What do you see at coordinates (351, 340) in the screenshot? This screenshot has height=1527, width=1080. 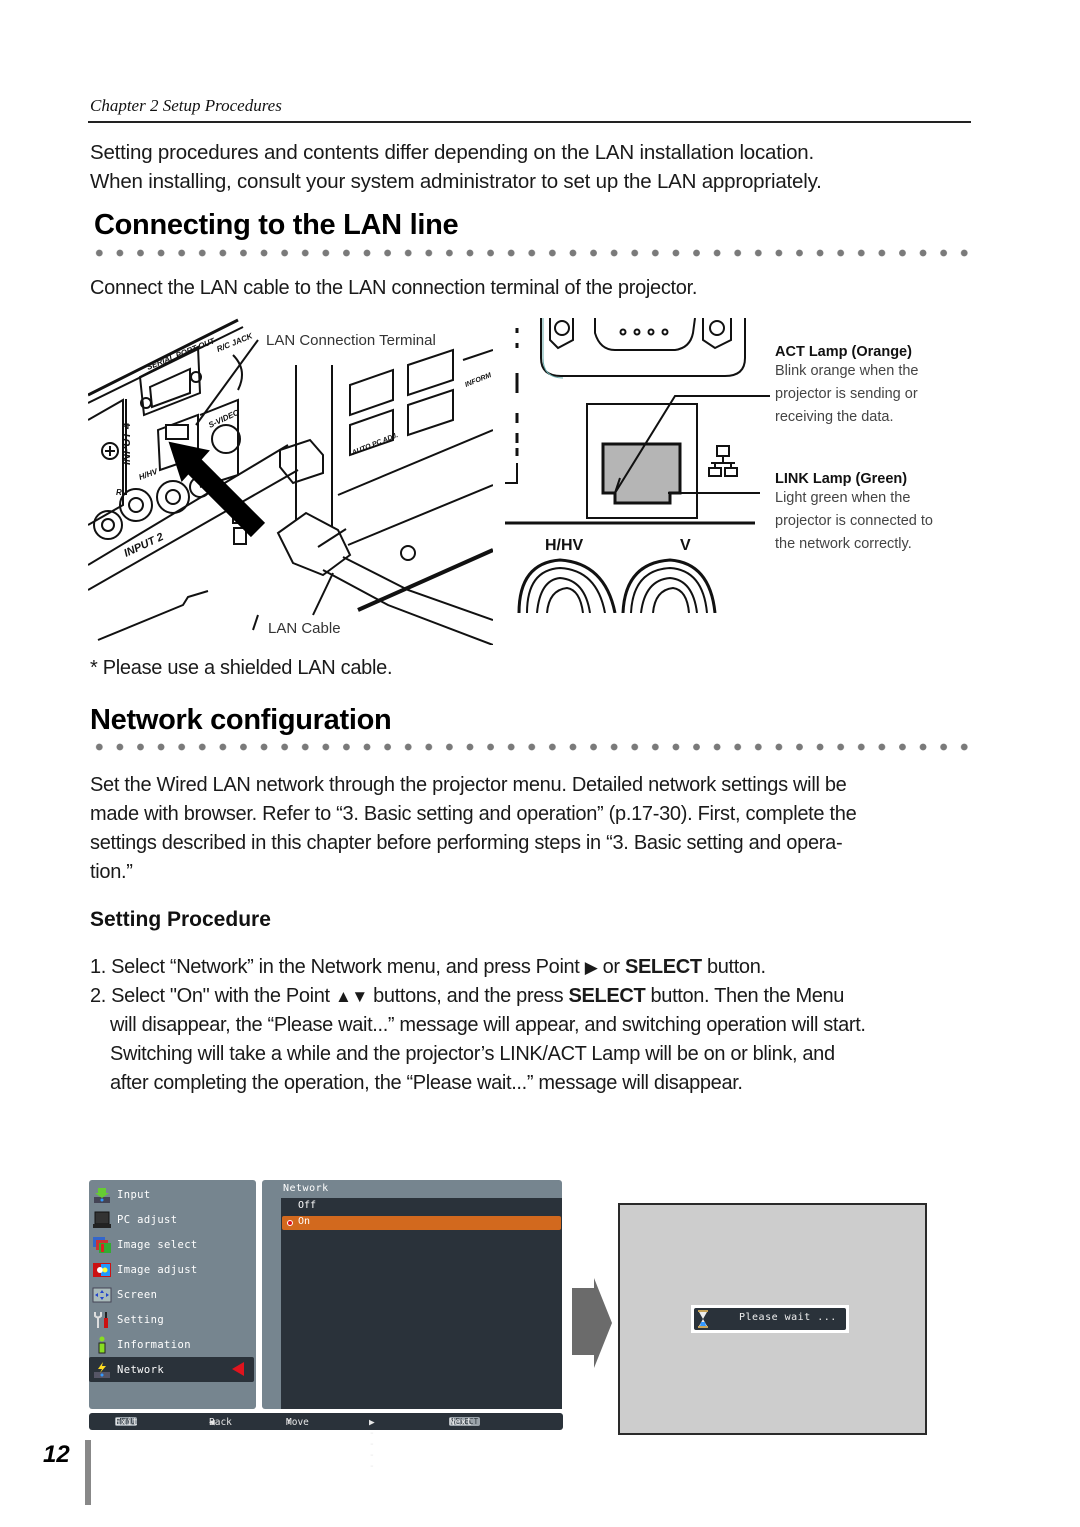 I see `label-lan-terminal: LAN Connection Terminal` at bounding box center [351, 340].